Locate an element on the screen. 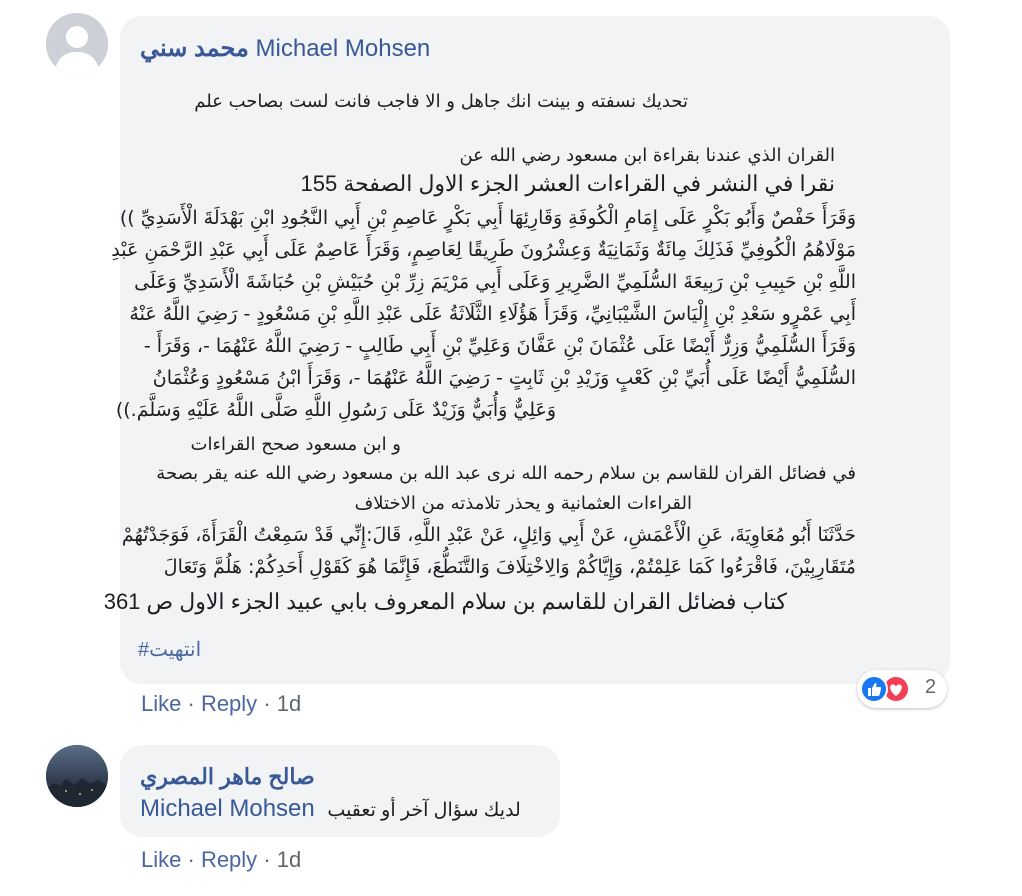 Image resolution: width=1022 pixels, height=896 pixels. comment-actions: Like · Reply · 1d is located at coordinates (221, 704).